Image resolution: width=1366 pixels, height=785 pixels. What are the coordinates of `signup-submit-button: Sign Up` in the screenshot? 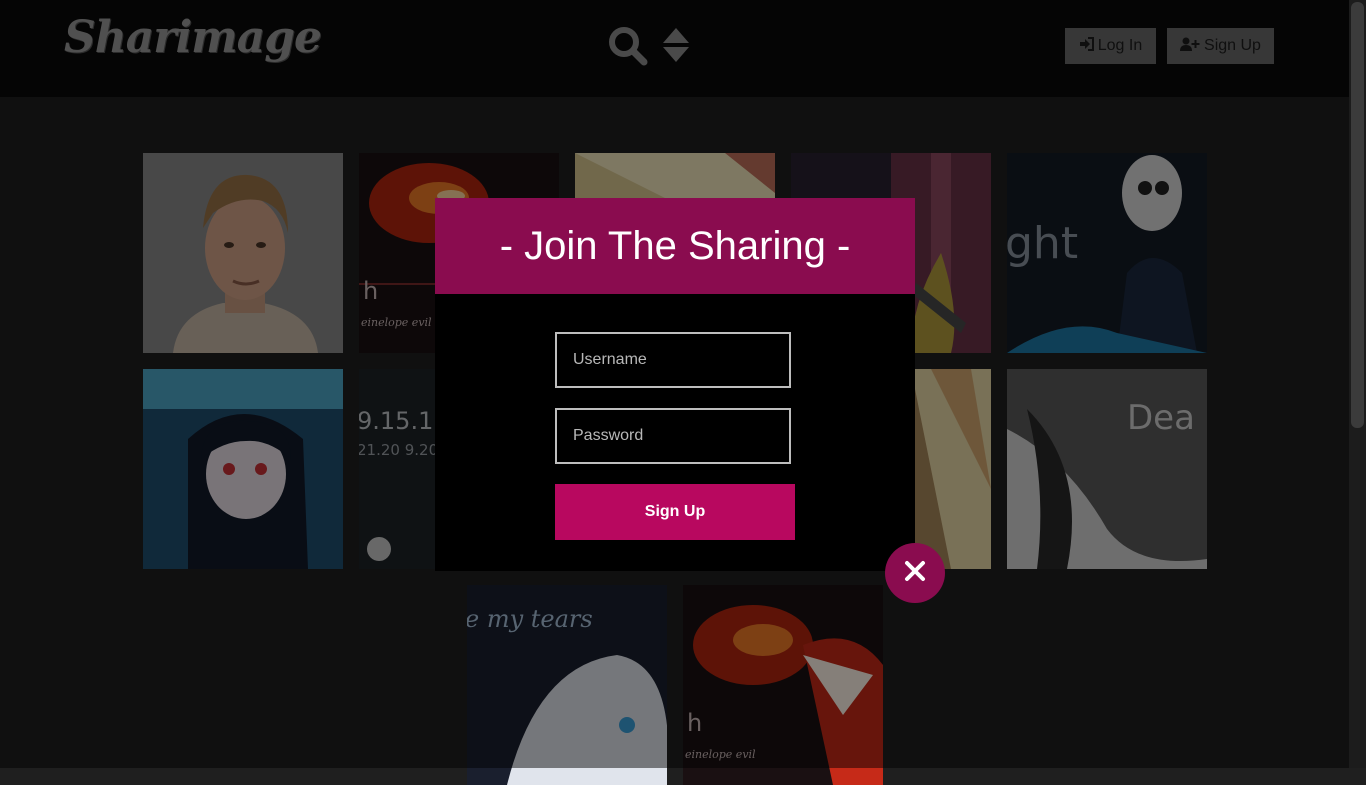 It's located at (675, 512).